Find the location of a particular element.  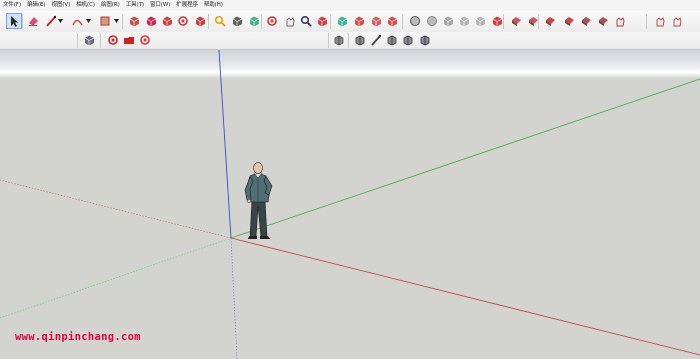

view-iso-icon is located at coordinates (516, 21).